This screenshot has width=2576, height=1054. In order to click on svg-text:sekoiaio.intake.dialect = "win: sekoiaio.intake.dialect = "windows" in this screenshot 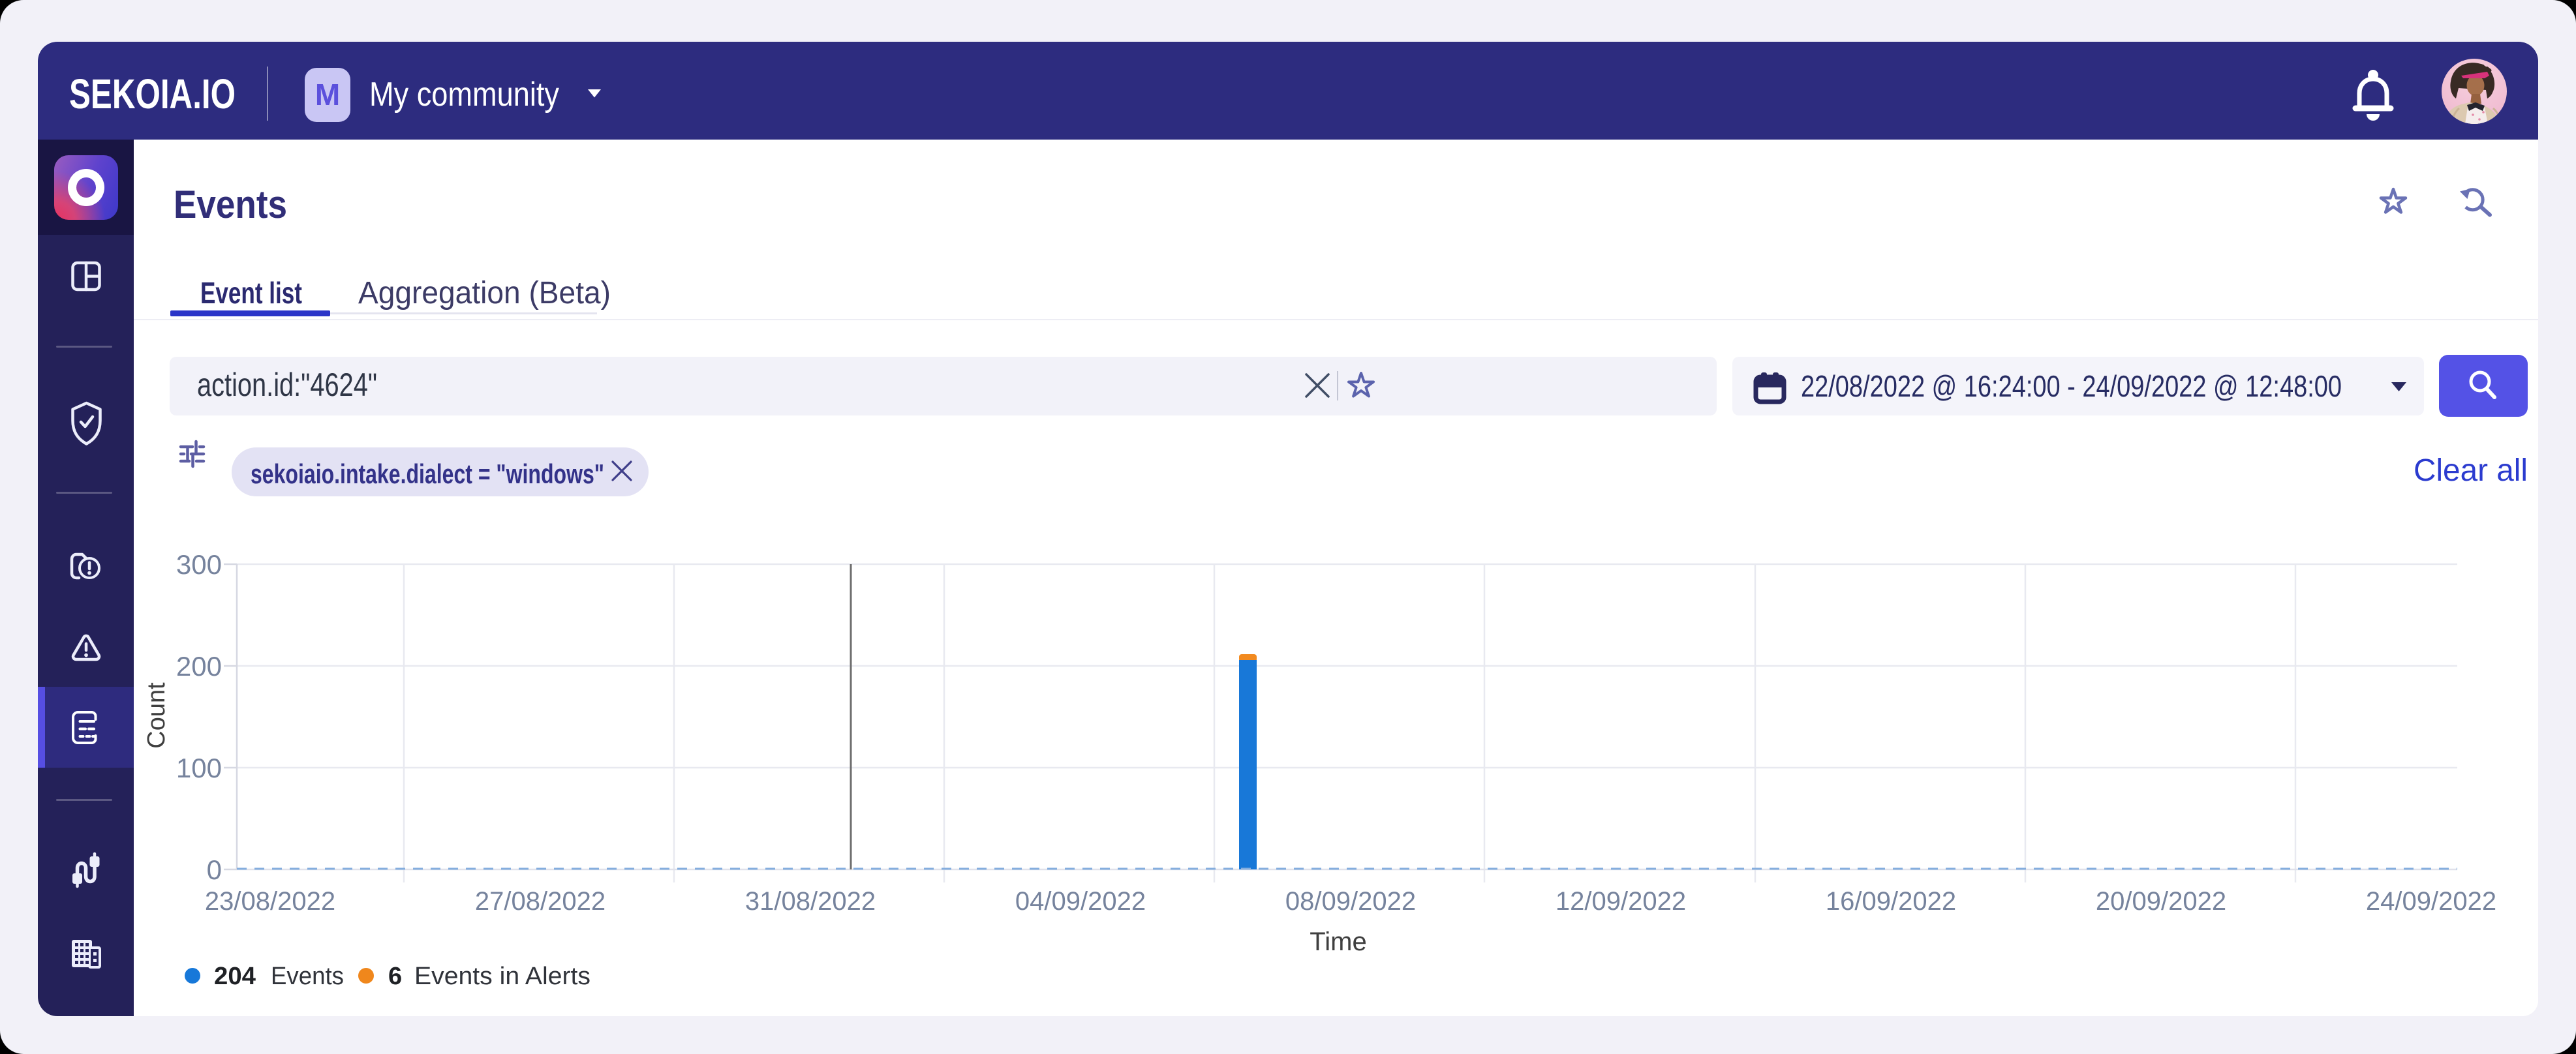, I will do `click(427, 474)`.